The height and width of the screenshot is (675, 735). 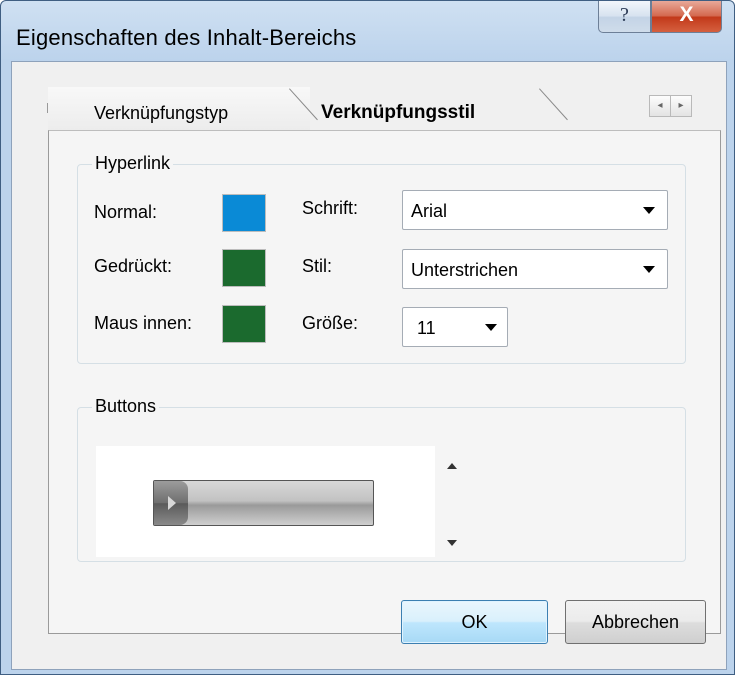 What do you see at coordinates (161, 113) in the screenshot?
I see `tab-verknuepfungstyp-label: Verknüpfungstyp` at bounding box center [161, 113].